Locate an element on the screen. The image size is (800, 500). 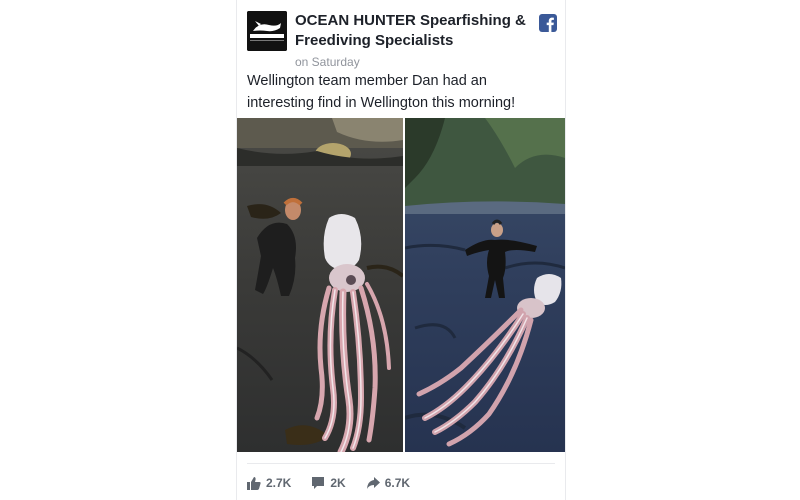
reaction-bar: 2.7K 2K 6.7K is located at coordinates (402, 483).